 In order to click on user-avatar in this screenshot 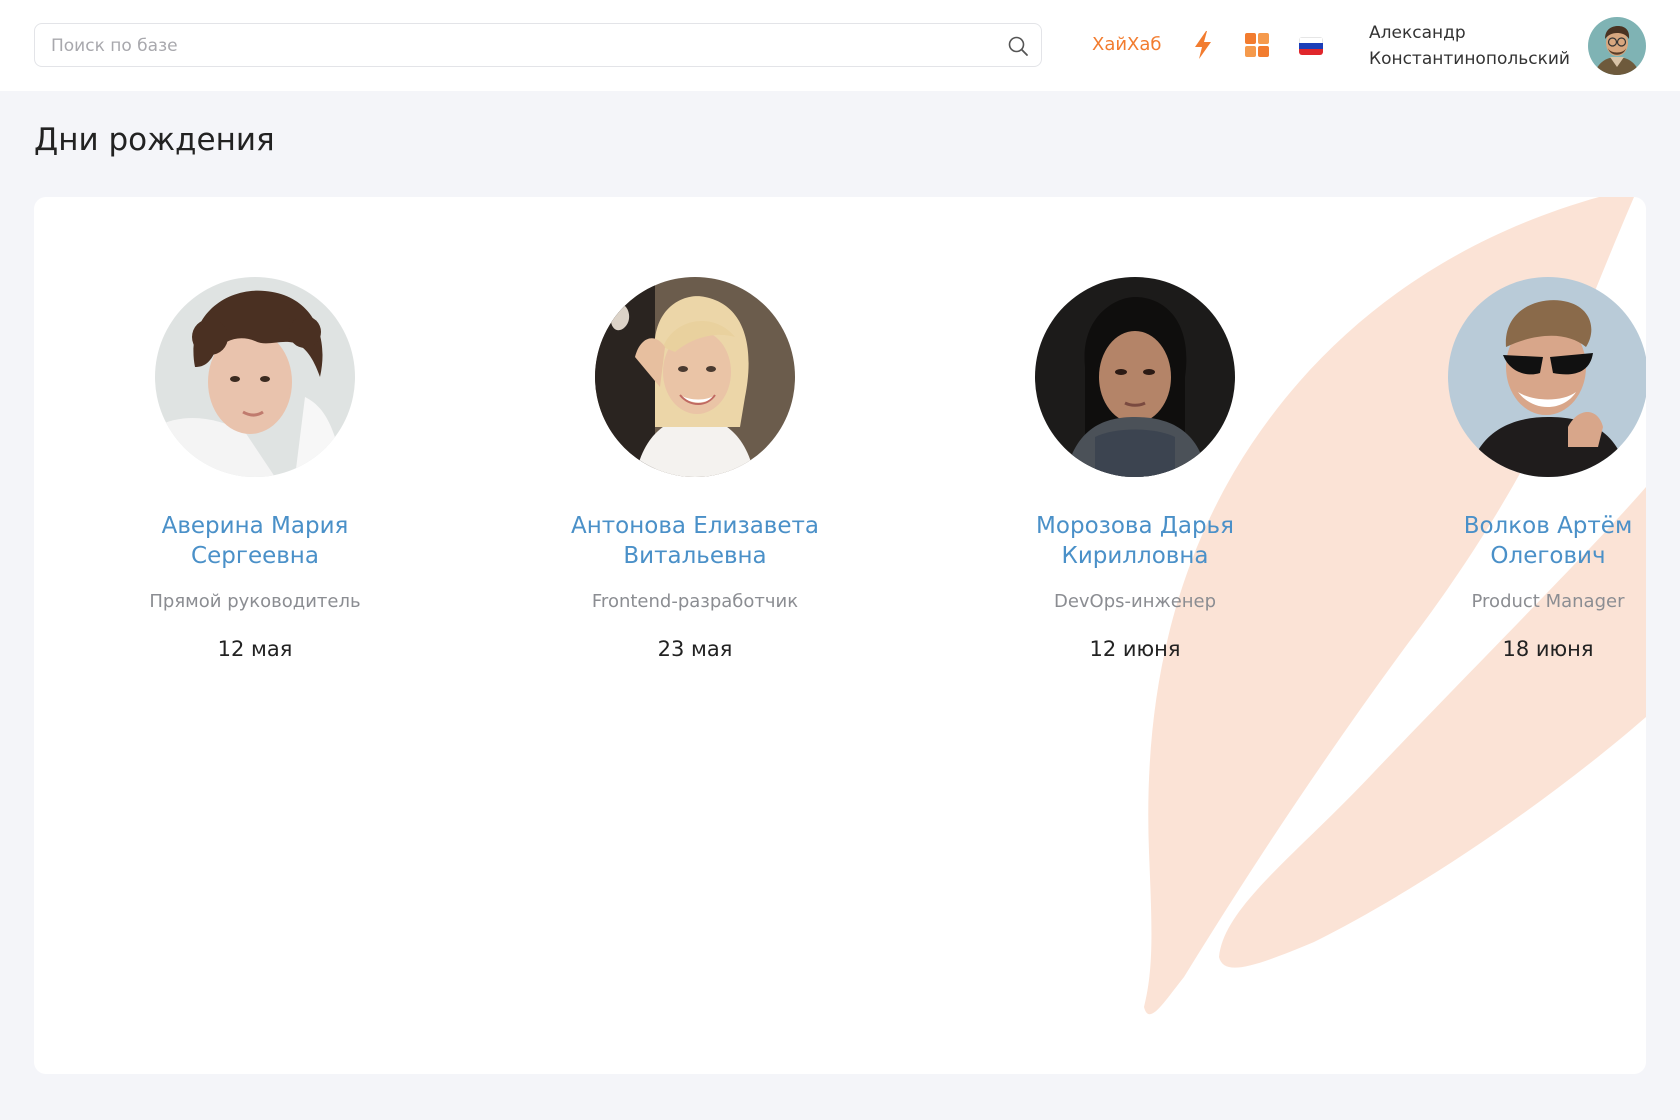, I will do `click(1617, 46)`.